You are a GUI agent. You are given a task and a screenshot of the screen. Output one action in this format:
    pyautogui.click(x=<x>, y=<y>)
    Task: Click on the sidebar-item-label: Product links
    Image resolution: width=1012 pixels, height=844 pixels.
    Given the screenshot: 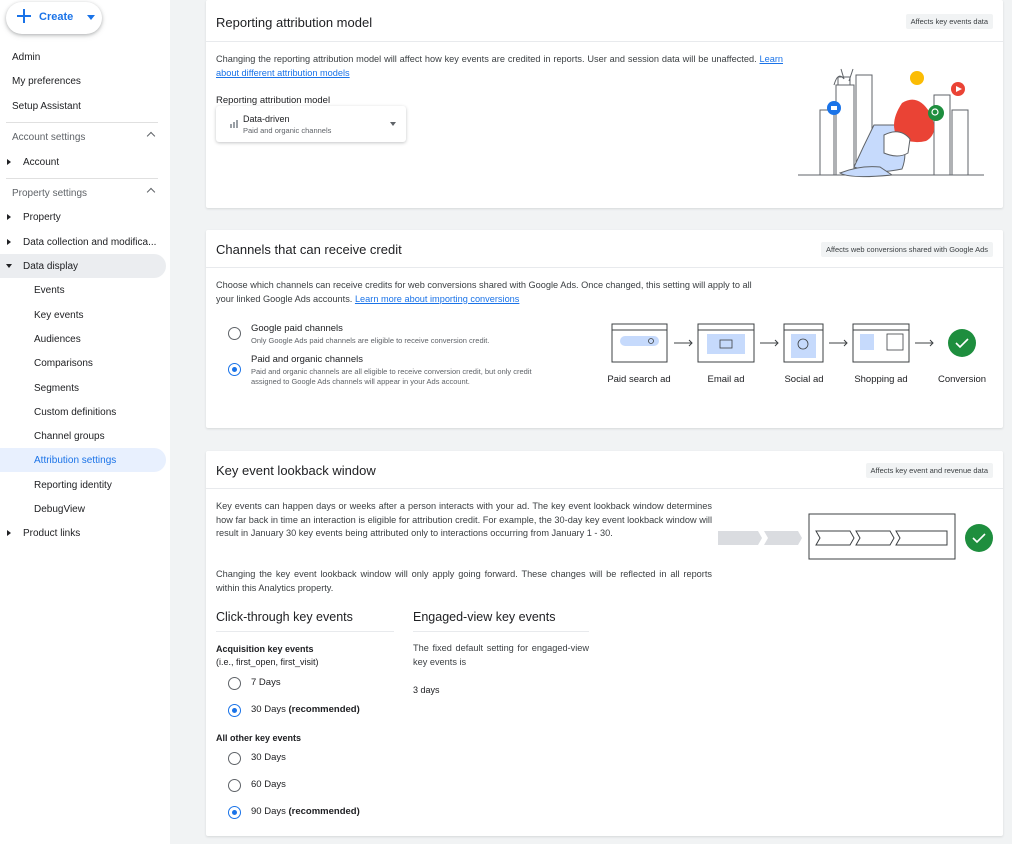 What is the action you would take?
    pyautogui.click(x=52, y=533)
    